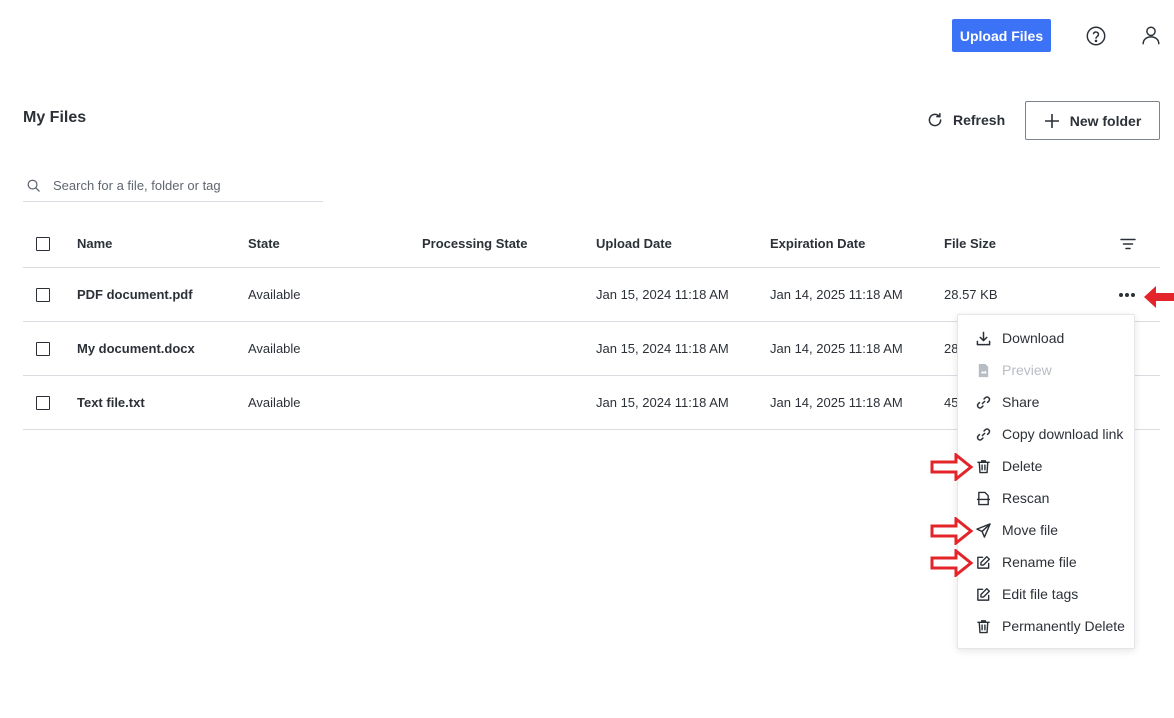 Image resolution: width=1174 pixels, height=718 pixels. I want to click on menu-item-copy-download-link: Copy download link, so click(1046, 434).